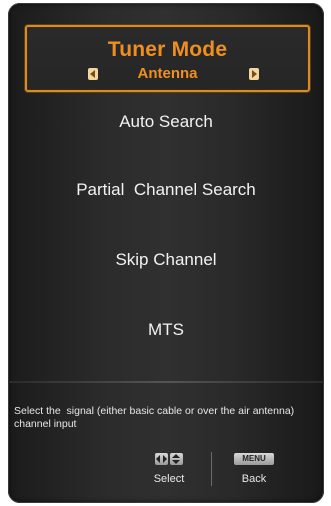 The height and width of the screenshot is (506, 331). Describe the element at coordinates (167, 49) in the screenshot. I see `tuner-mode-title: Tuner Mode` at that location.